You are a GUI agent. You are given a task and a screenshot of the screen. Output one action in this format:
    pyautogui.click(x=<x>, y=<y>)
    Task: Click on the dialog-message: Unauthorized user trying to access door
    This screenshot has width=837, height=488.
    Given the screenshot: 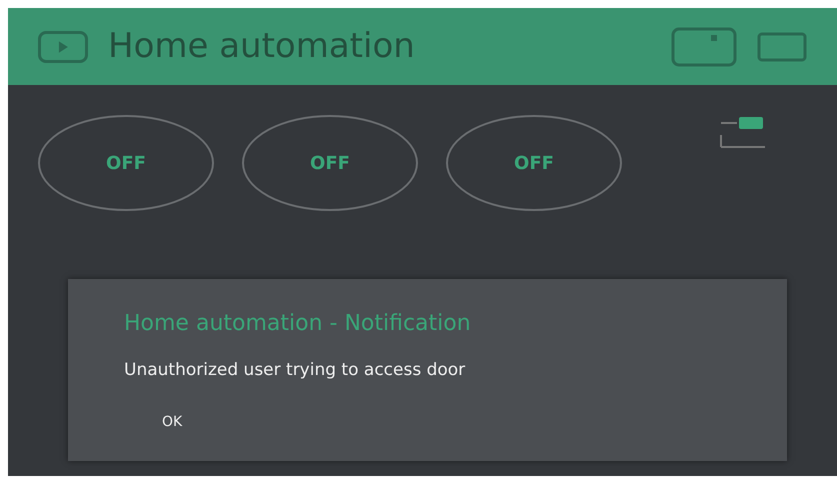 What is the action you would take?
    pyautogui.click(x=295, y=370)
    